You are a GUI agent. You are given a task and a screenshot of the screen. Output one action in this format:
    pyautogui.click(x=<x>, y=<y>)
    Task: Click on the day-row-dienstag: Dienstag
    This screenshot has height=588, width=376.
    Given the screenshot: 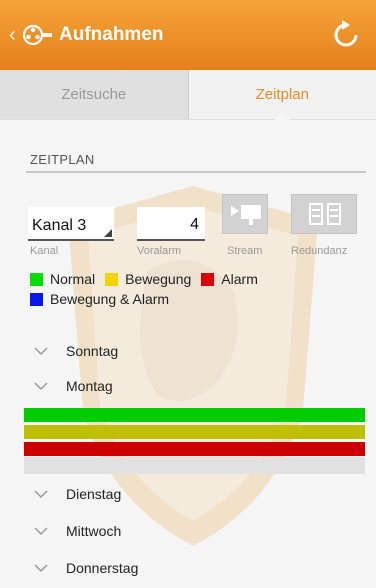 What is the action you would take?
    pyautogui.click(x=77, y=494)
    